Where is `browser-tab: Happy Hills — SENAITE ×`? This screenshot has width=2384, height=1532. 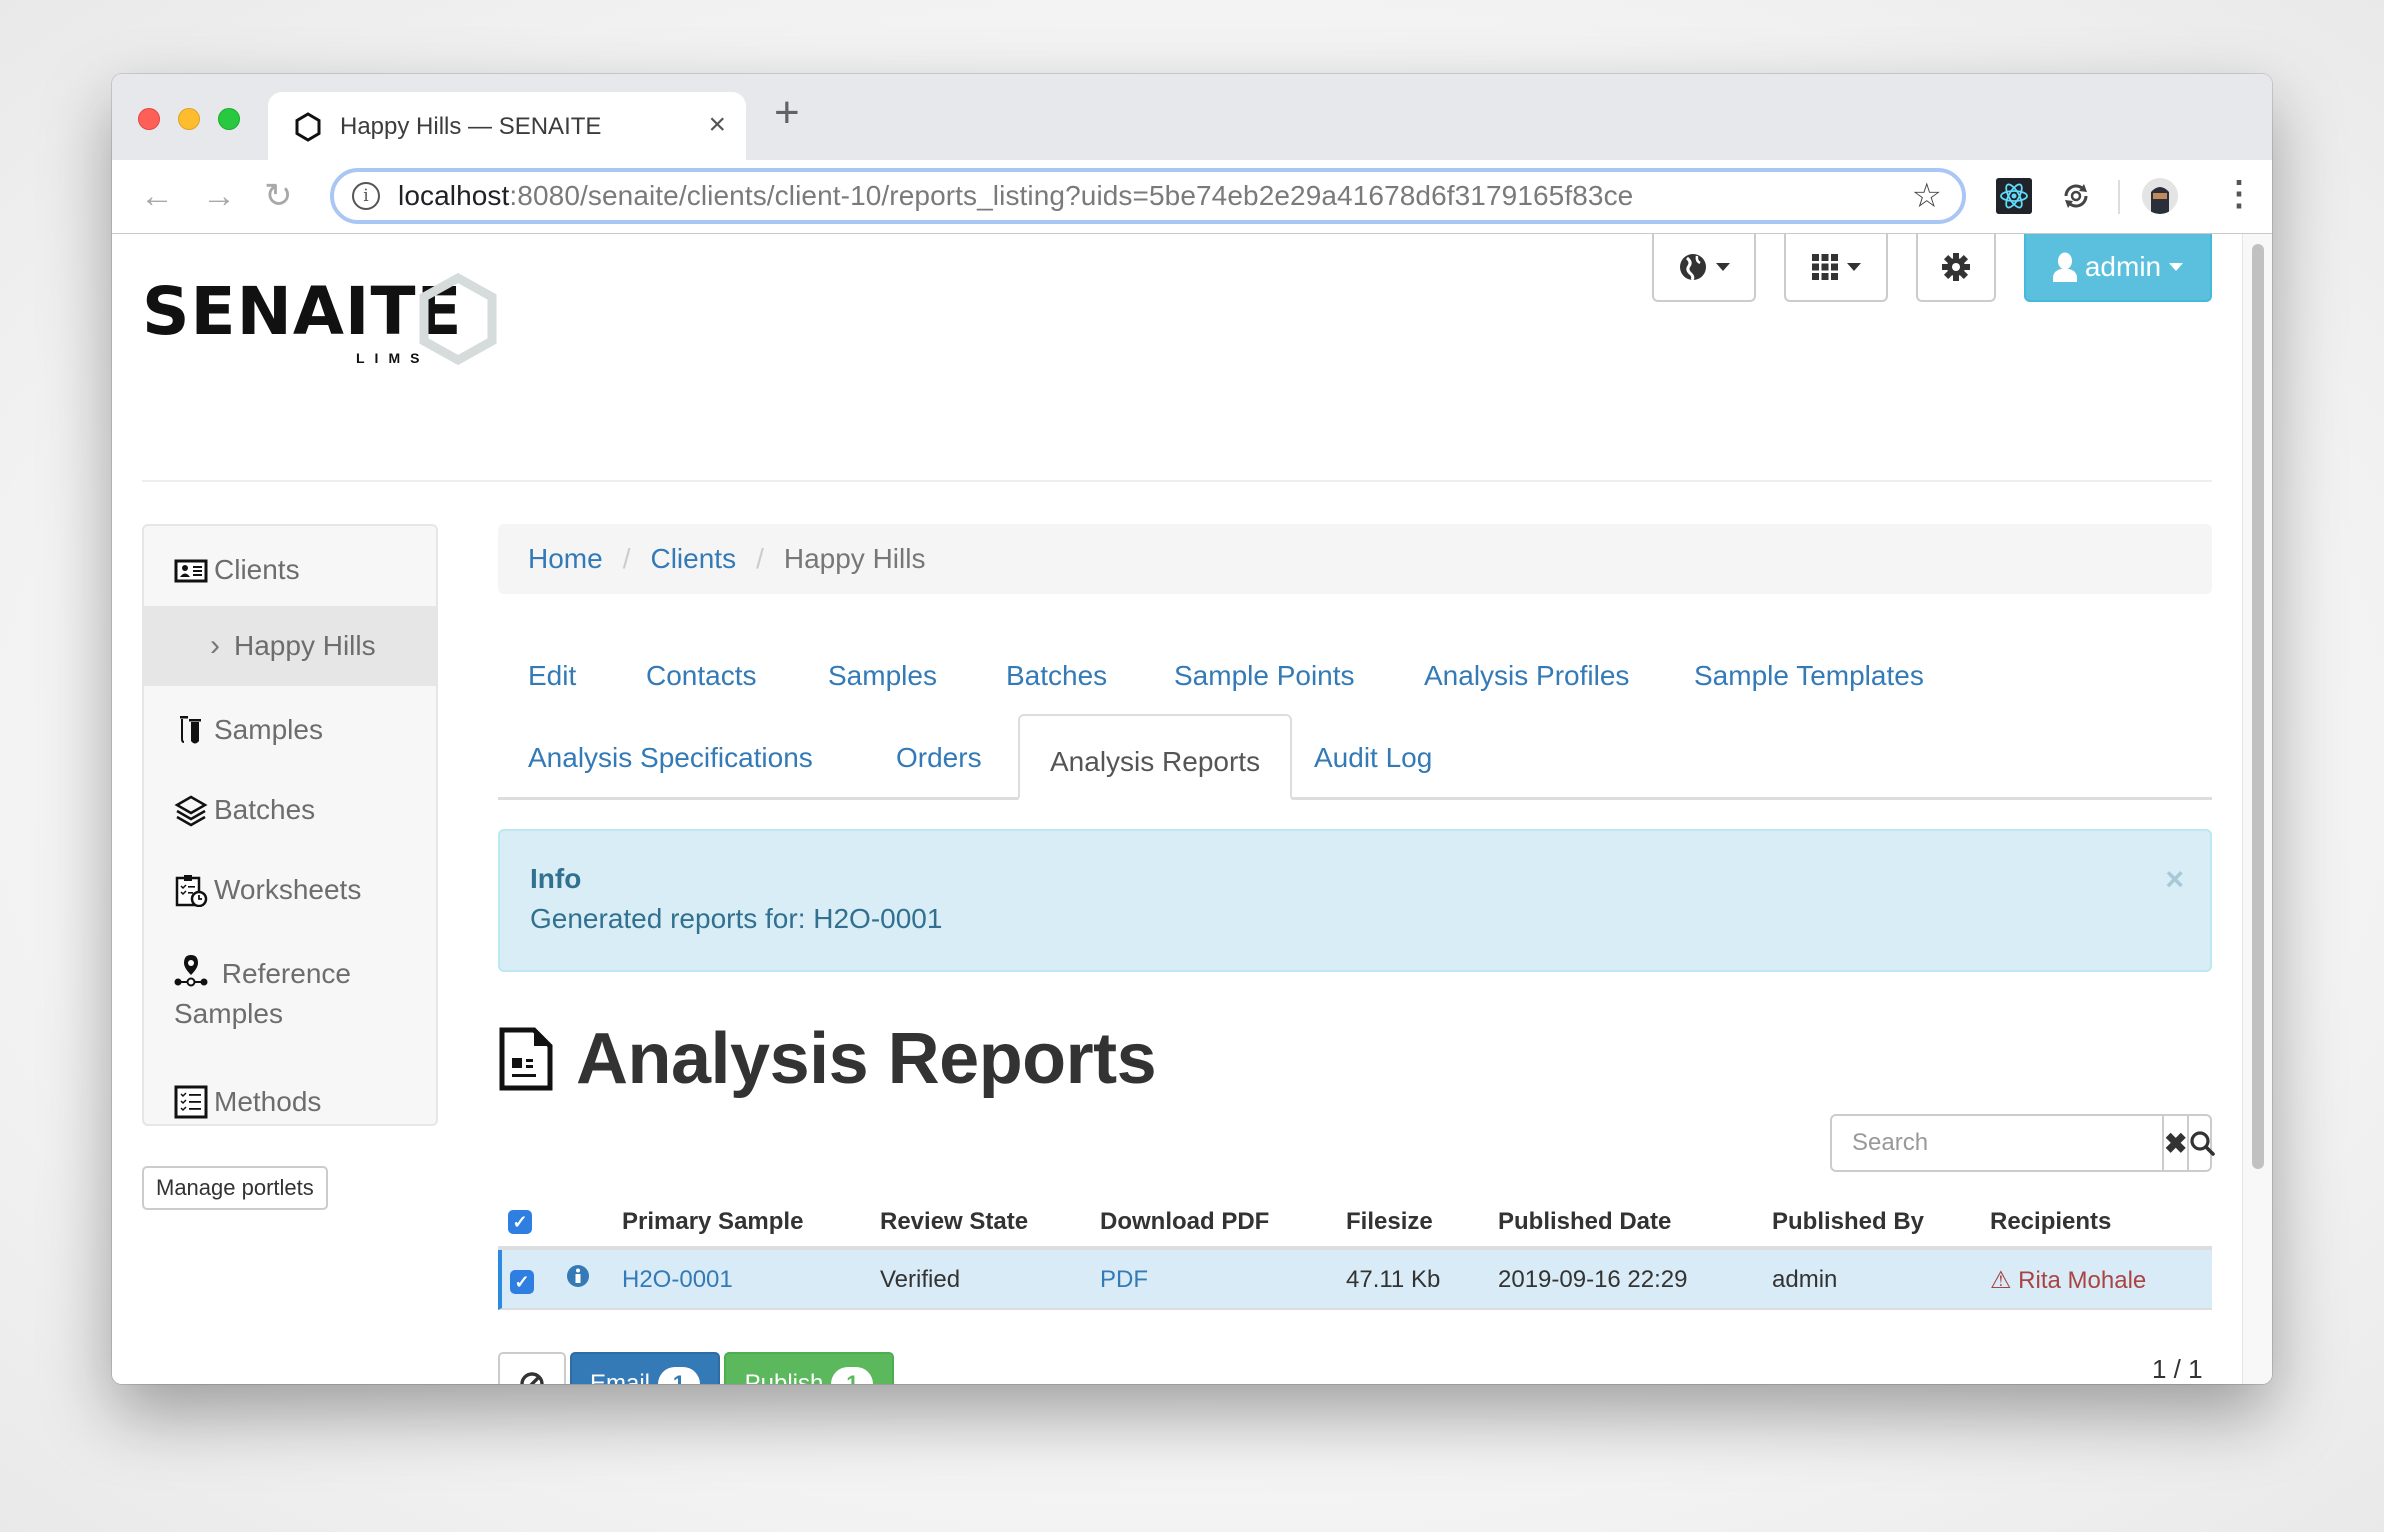 browser-tab: Happy Hills — SENAITE × is located at coordinates (507, 126).